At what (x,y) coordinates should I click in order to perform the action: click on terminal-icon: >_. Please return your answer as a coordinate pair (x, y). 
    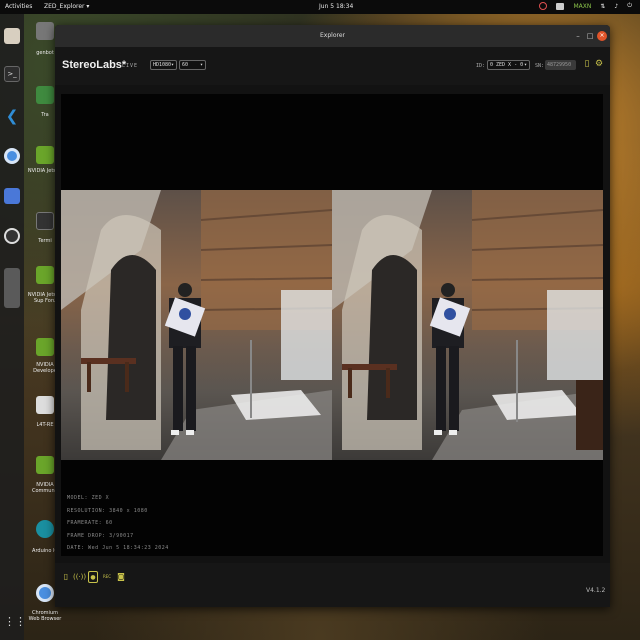
    Looking at the image, I should click on (12, 74).